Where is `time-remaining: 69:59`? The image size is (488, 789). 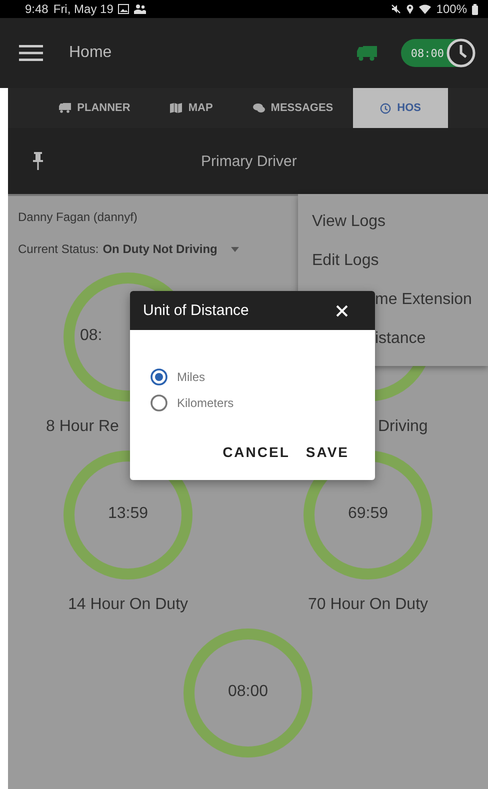 time-remaining: 69:59 is located at coordinates (368, 514).